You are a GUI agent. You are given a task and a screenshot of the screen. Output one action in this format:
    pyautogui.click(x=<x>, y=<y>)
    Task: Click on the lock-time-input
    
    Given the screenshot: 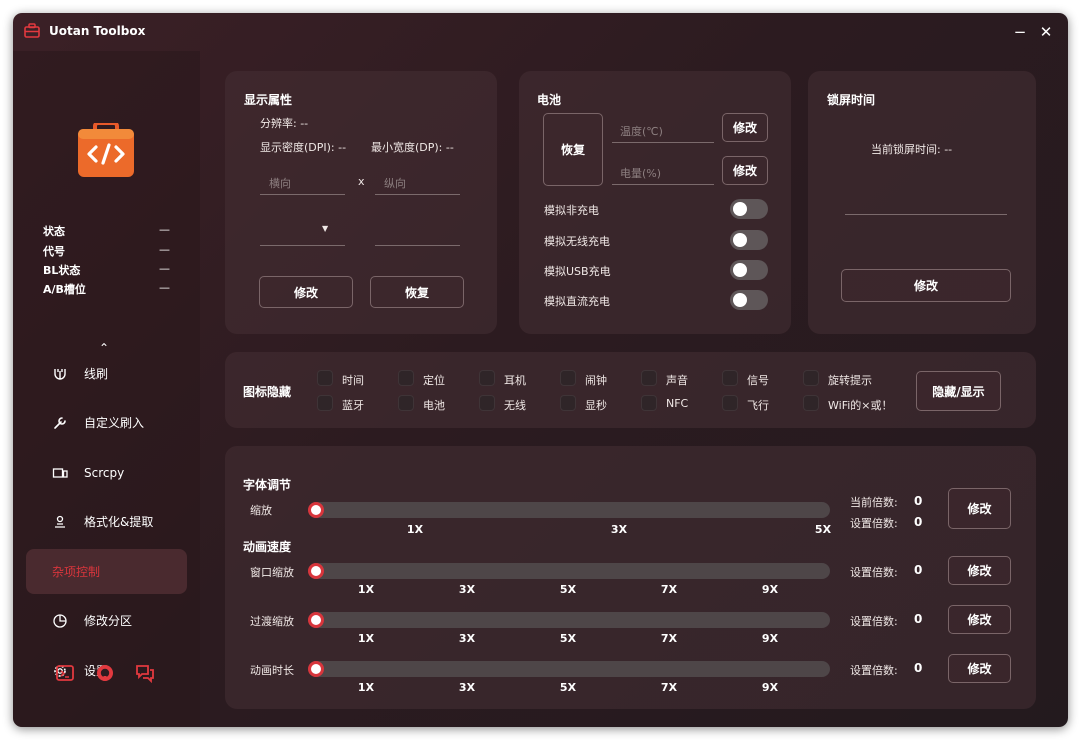 What is the action you would take?
    pyautogui.click(x=926, y=214)
    